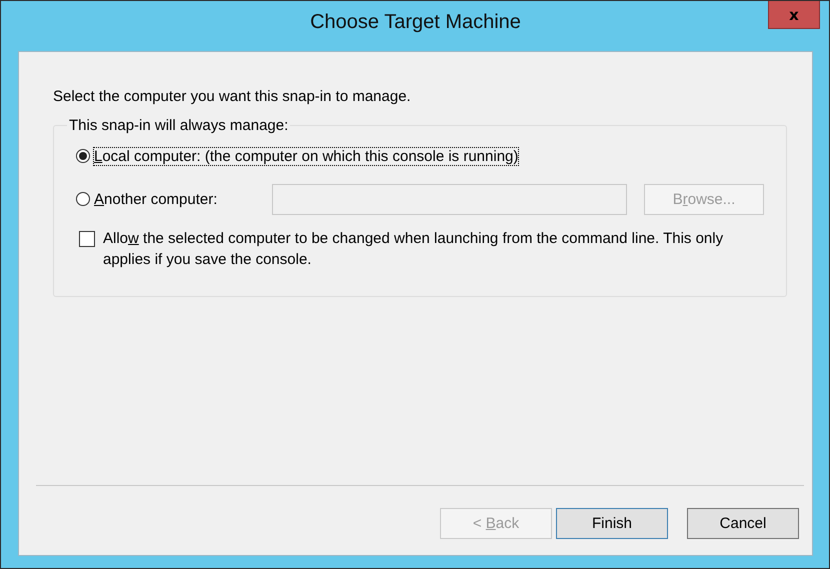 Image resolution: width=830 pixels, height=569 pixels. I want to click on cancel-button: Cancel, so click(743, 523).